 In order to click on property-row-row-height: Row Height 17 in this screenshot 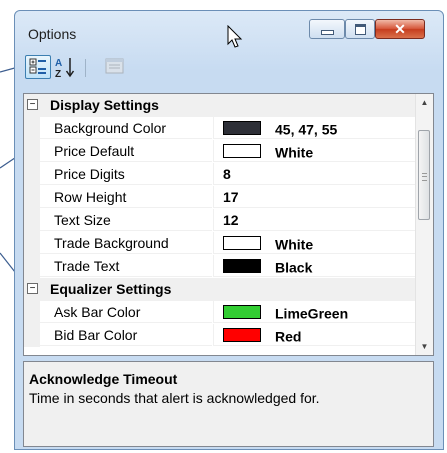, I will do `click(220, 197)`.